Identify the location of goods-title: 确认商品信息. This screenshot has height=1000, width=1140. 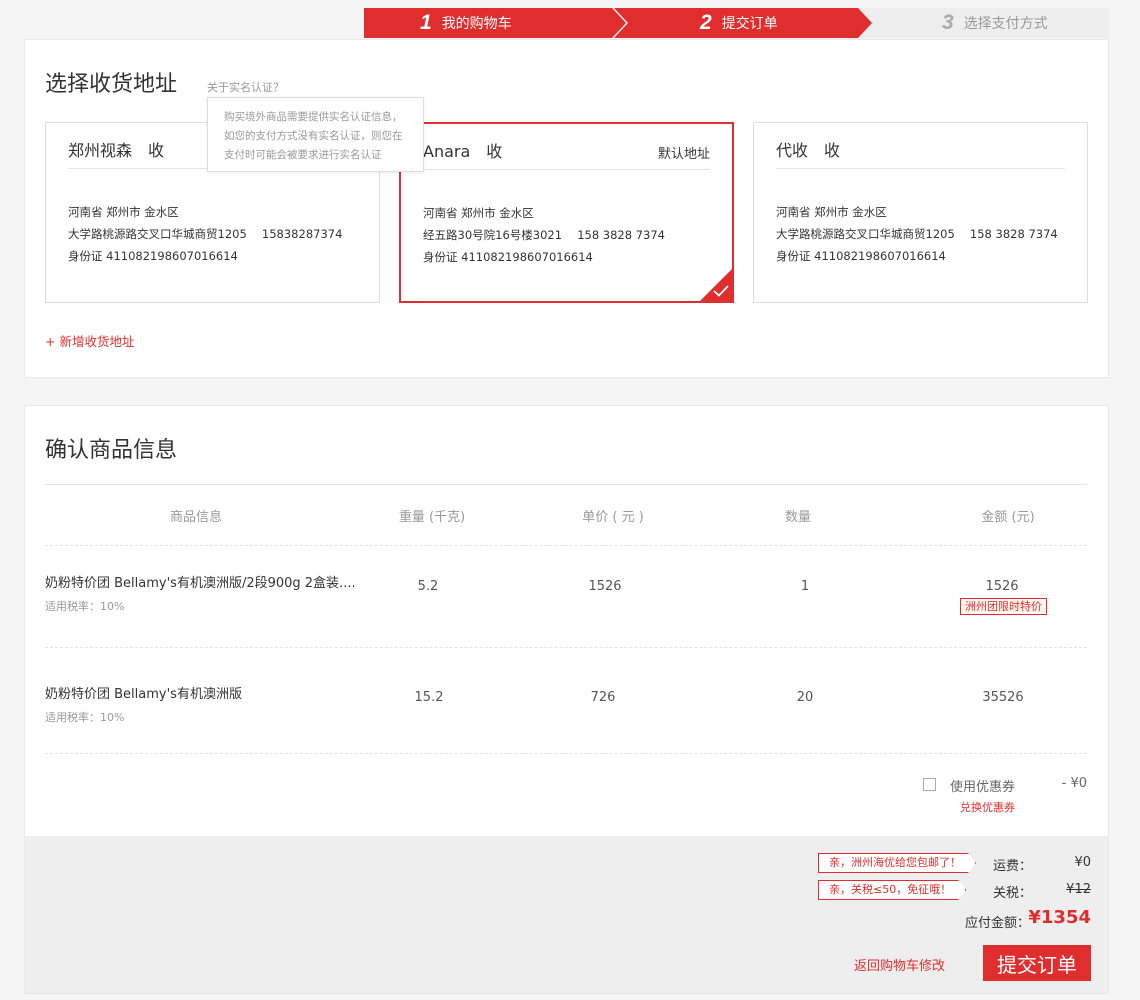
(111, 450).